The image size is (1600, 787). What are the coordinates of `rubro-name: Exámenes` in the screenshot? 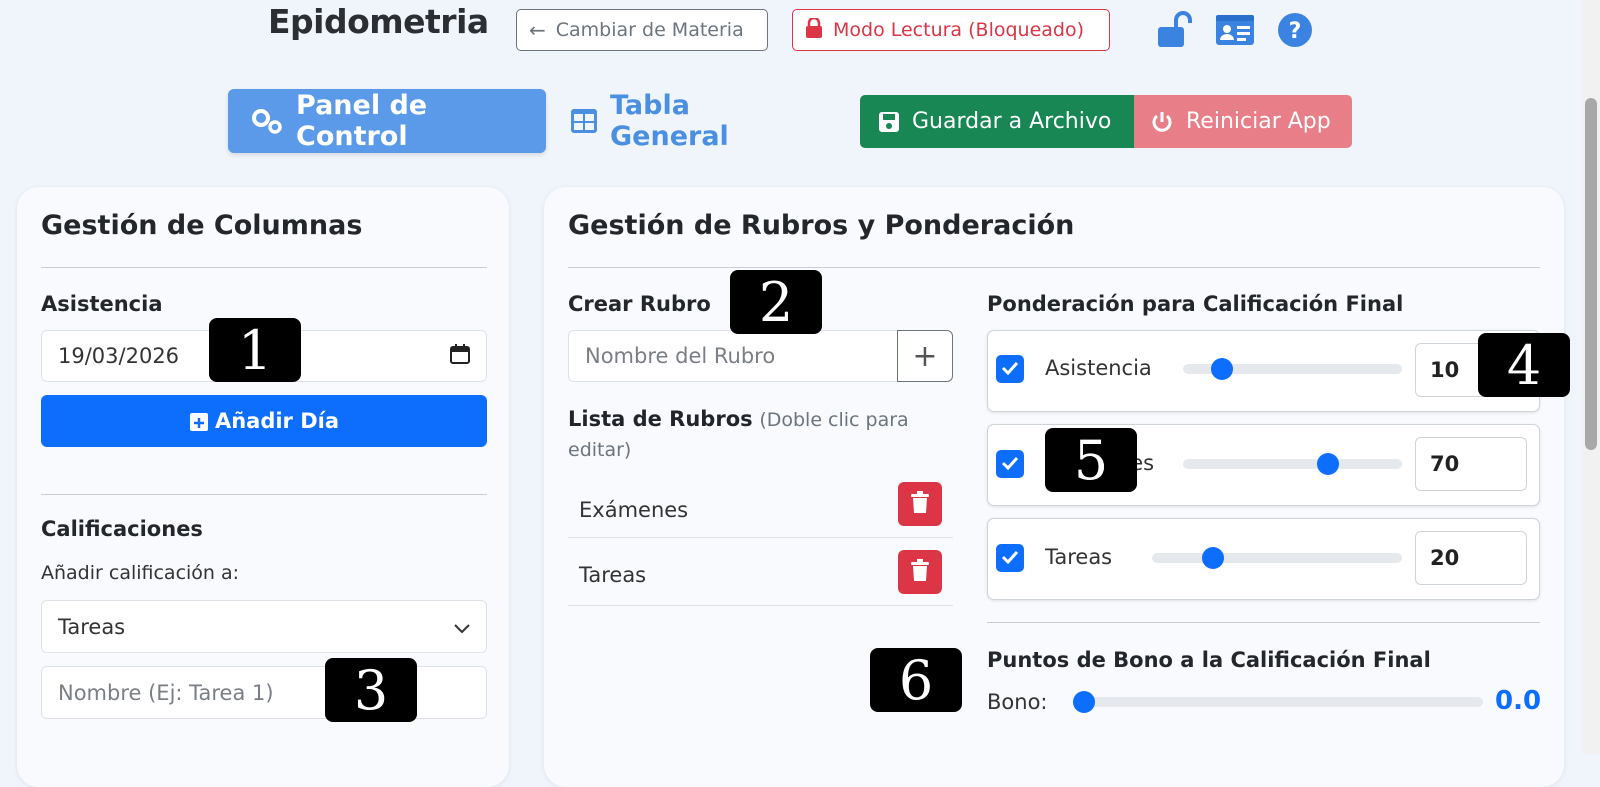 It's located at (634, 509).